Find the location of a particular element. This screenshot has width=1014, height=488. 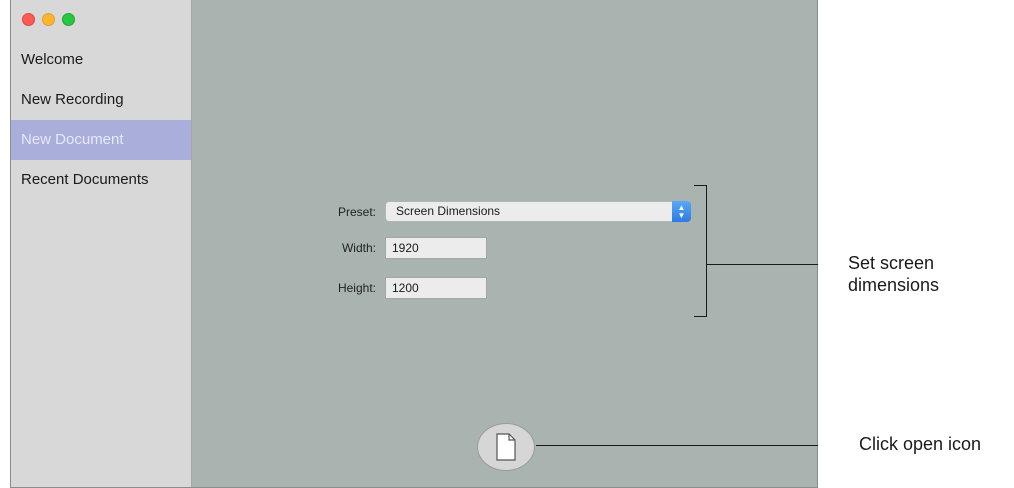

open-callout-line is located at coordinates (677, 445).